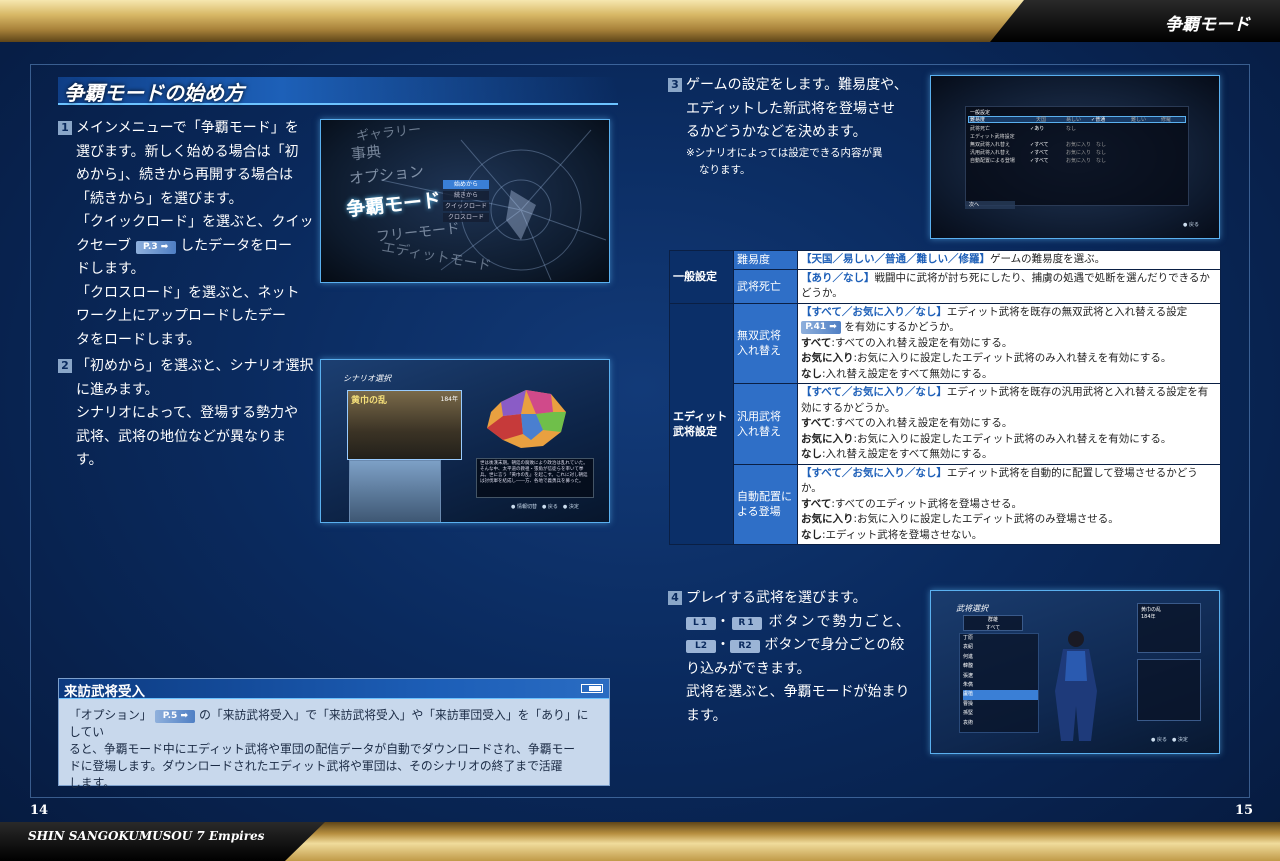 The image size is (1280, 861). Describe the element at coordinates (978, 120) in the screenshot. I see `settings-difficulty: 難易度` at that location.